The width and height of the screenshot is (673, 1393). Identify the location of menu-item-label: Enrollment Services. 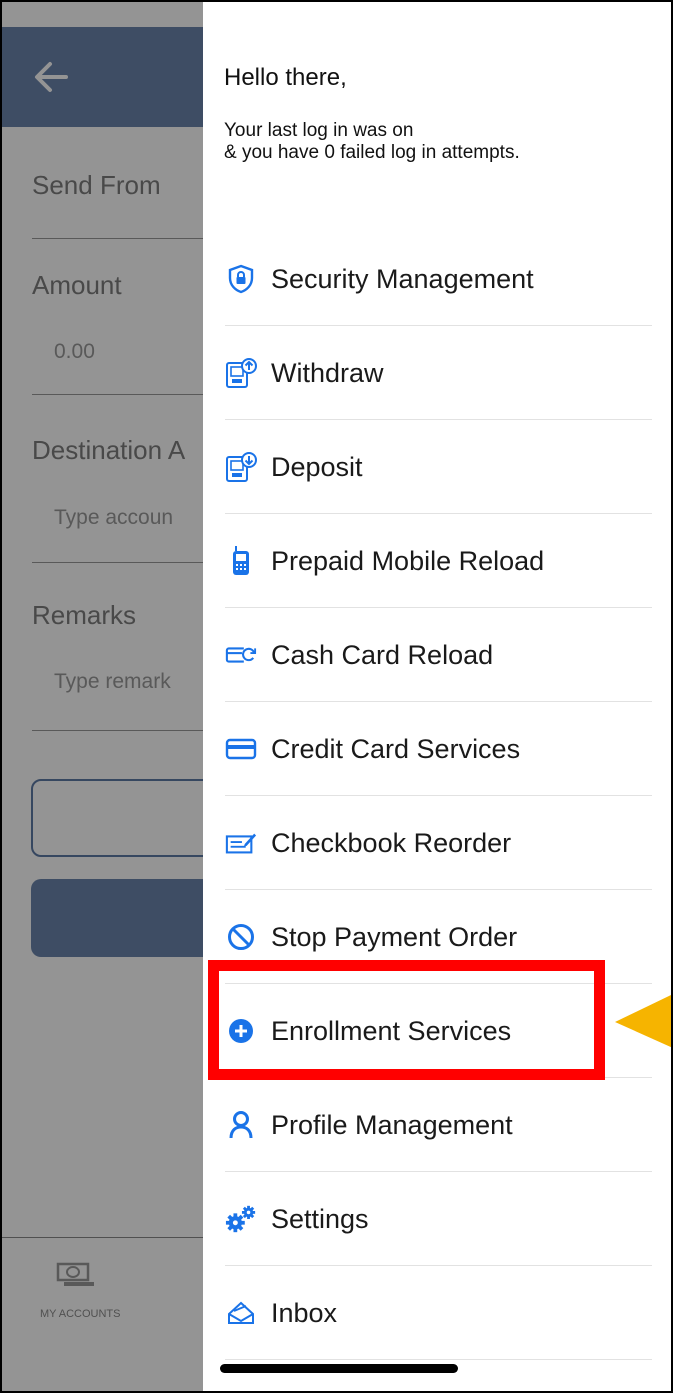
(391, 1030).